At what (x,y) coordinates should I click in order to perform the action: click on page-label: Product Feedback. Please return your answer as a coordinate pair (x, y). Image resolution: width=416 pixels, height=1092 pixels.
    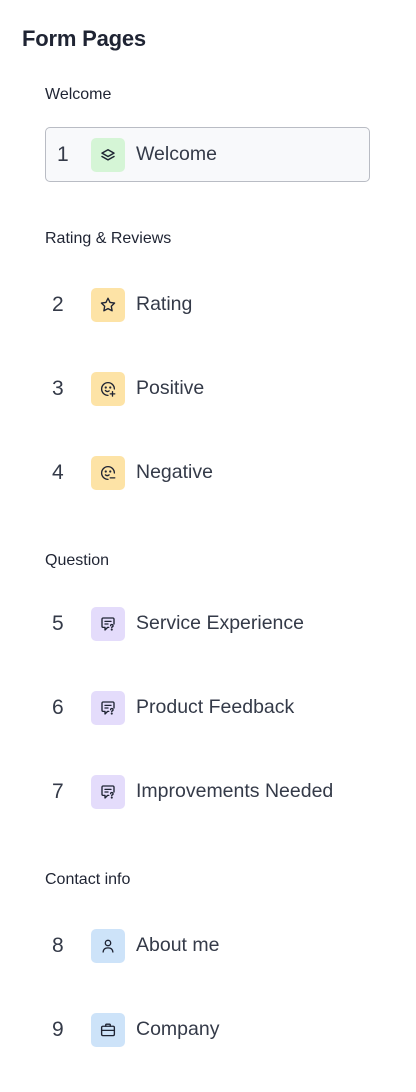
    Looking at the image, I should click on (215, 707).